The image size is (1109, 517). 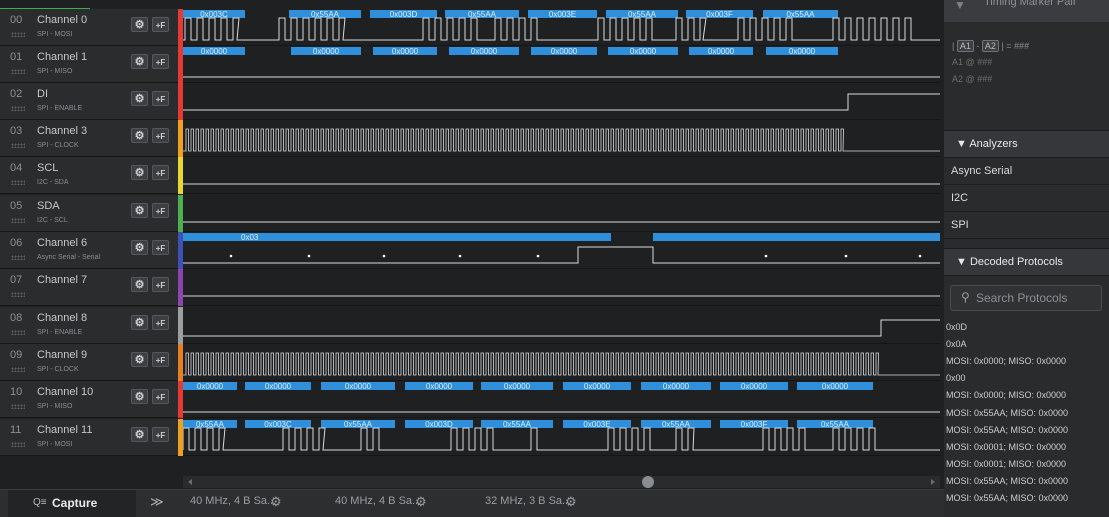 I want to click on a2-marker-badge: A2, so click(x=990, y=46).